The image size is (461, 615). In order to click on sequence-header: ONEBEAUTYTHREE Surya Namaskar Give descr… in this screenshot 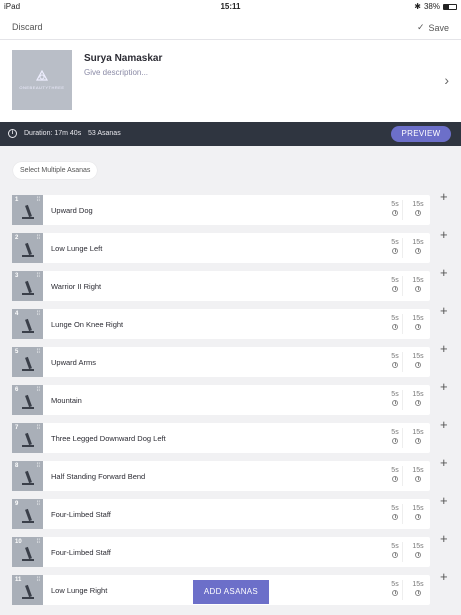, I will do `click(230, 81)`.